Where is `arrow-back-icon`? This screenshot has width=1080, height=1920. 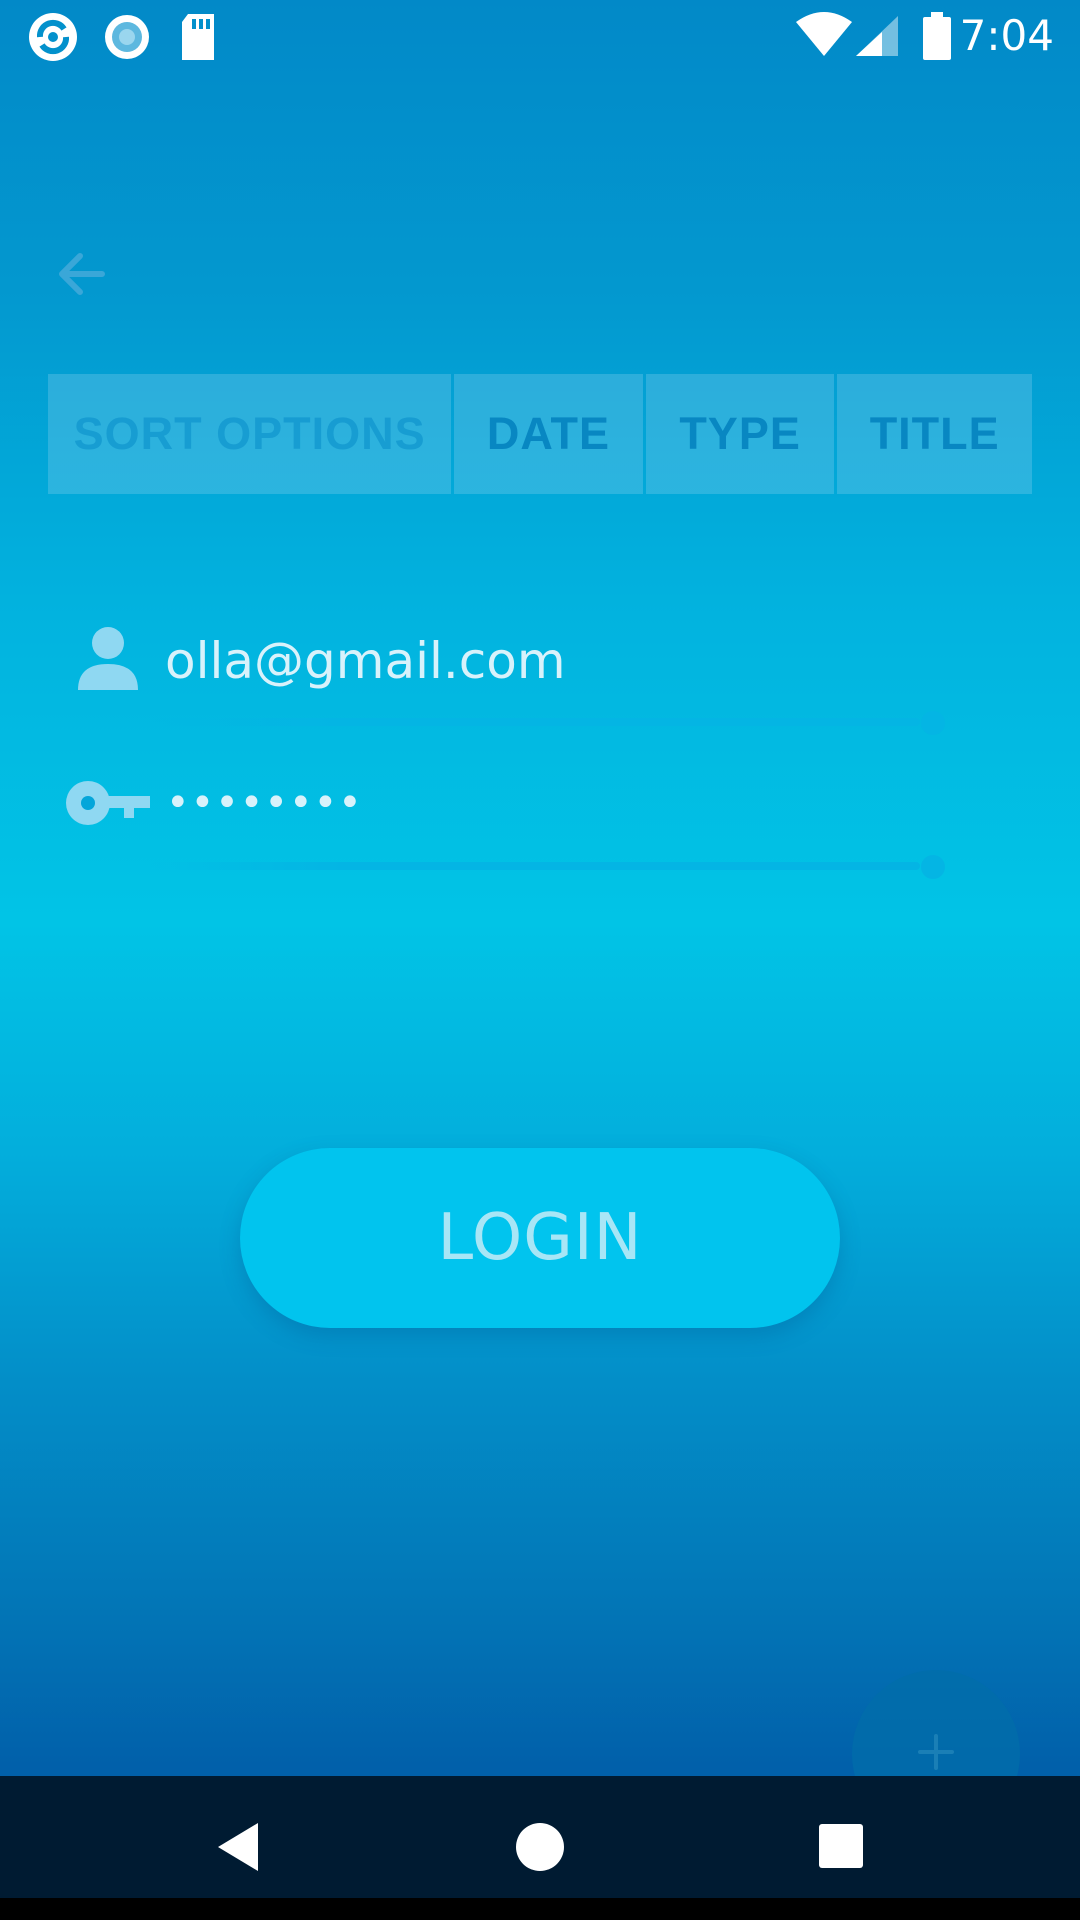 arrow-back-icon is located at coordinates (80, 280).